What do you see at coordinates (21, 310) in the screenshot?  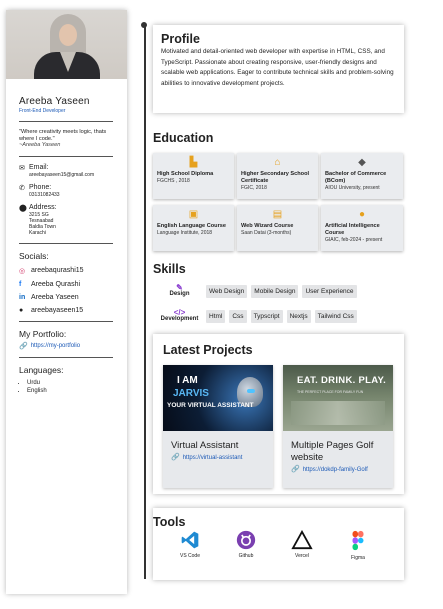 I see `github-icon: ●` at bounding box center [21, 310].